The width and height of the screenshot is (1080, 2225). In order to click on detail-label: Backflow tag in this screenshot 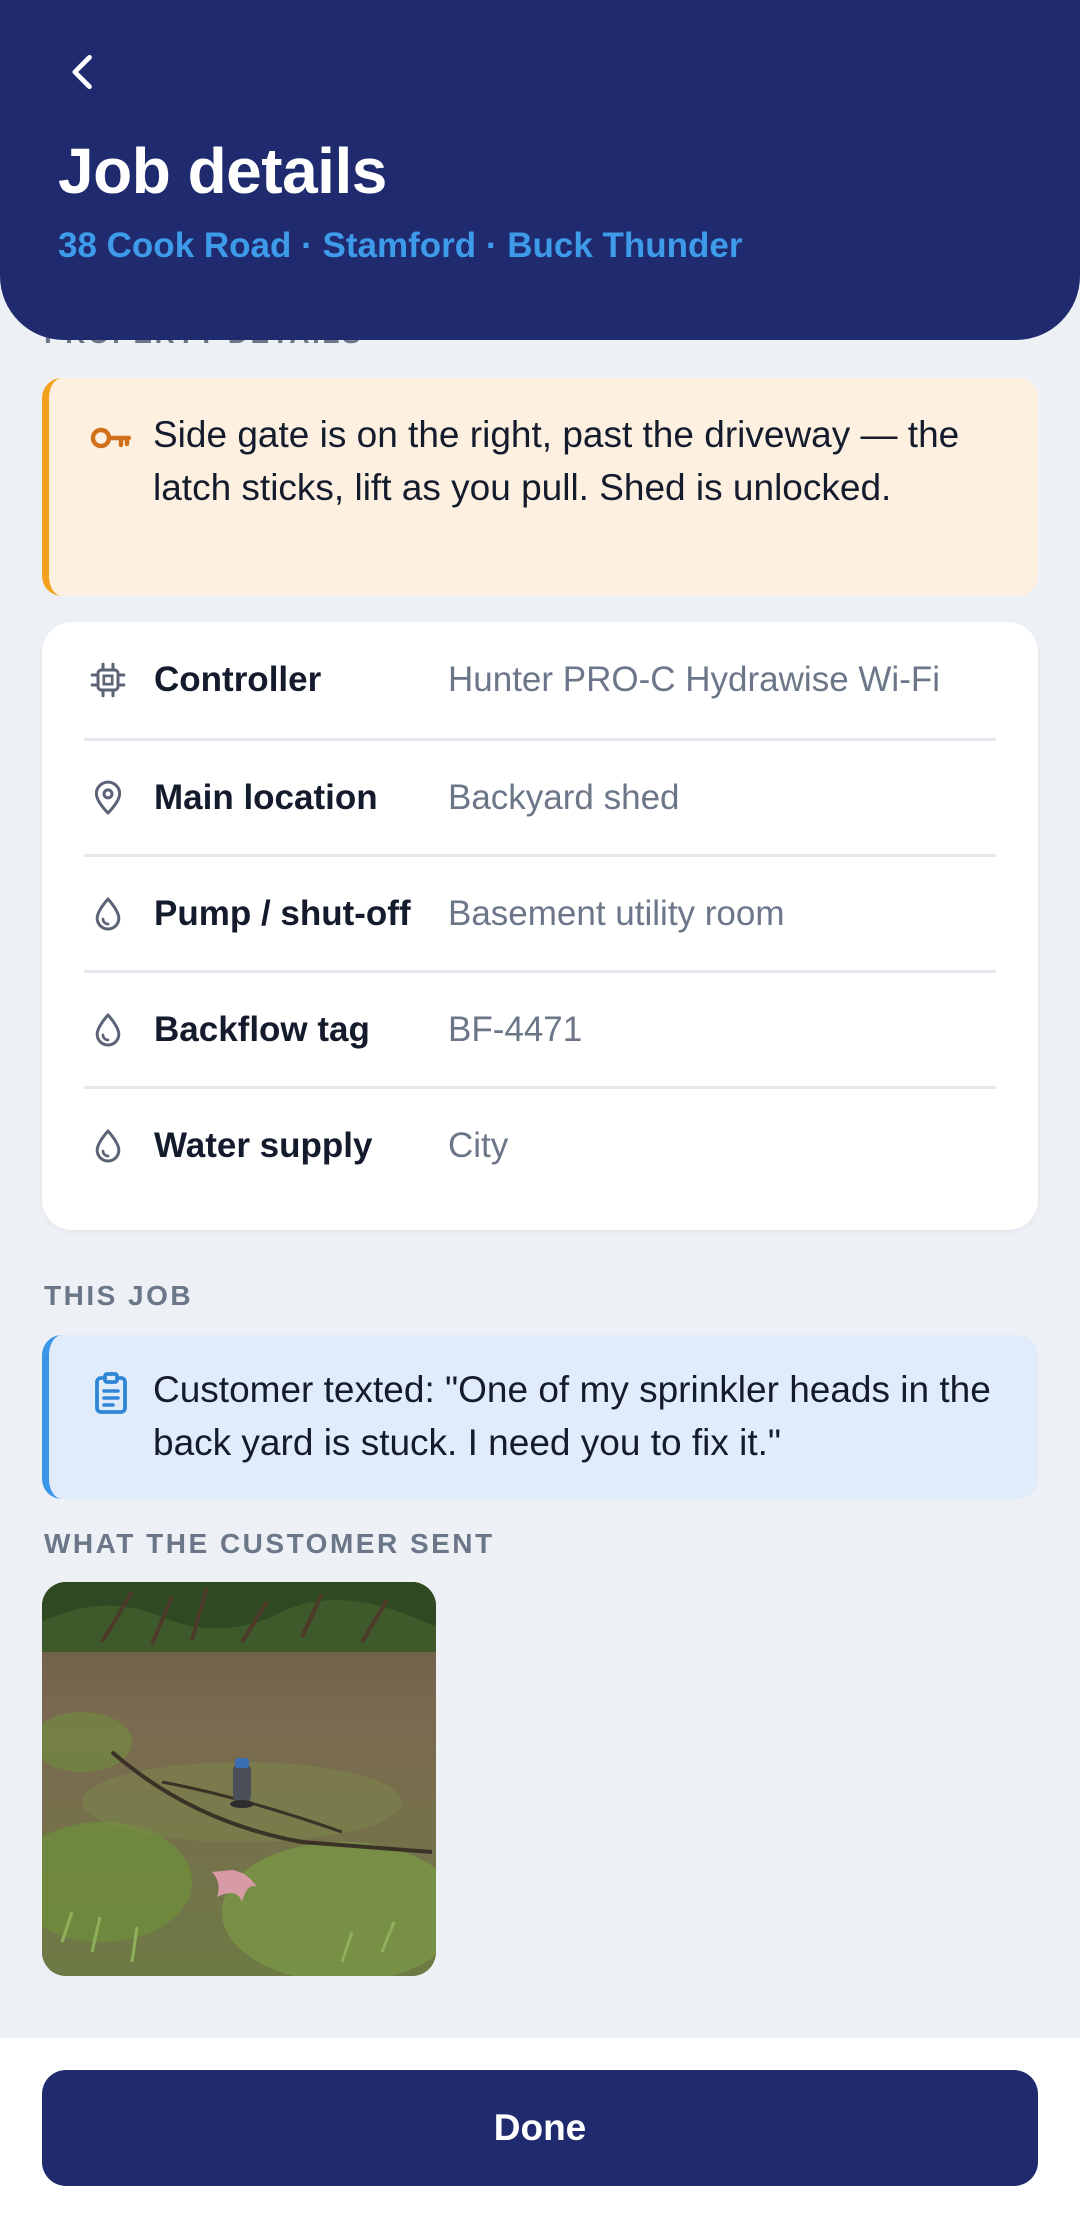, I will do `click(262, 1029)`.